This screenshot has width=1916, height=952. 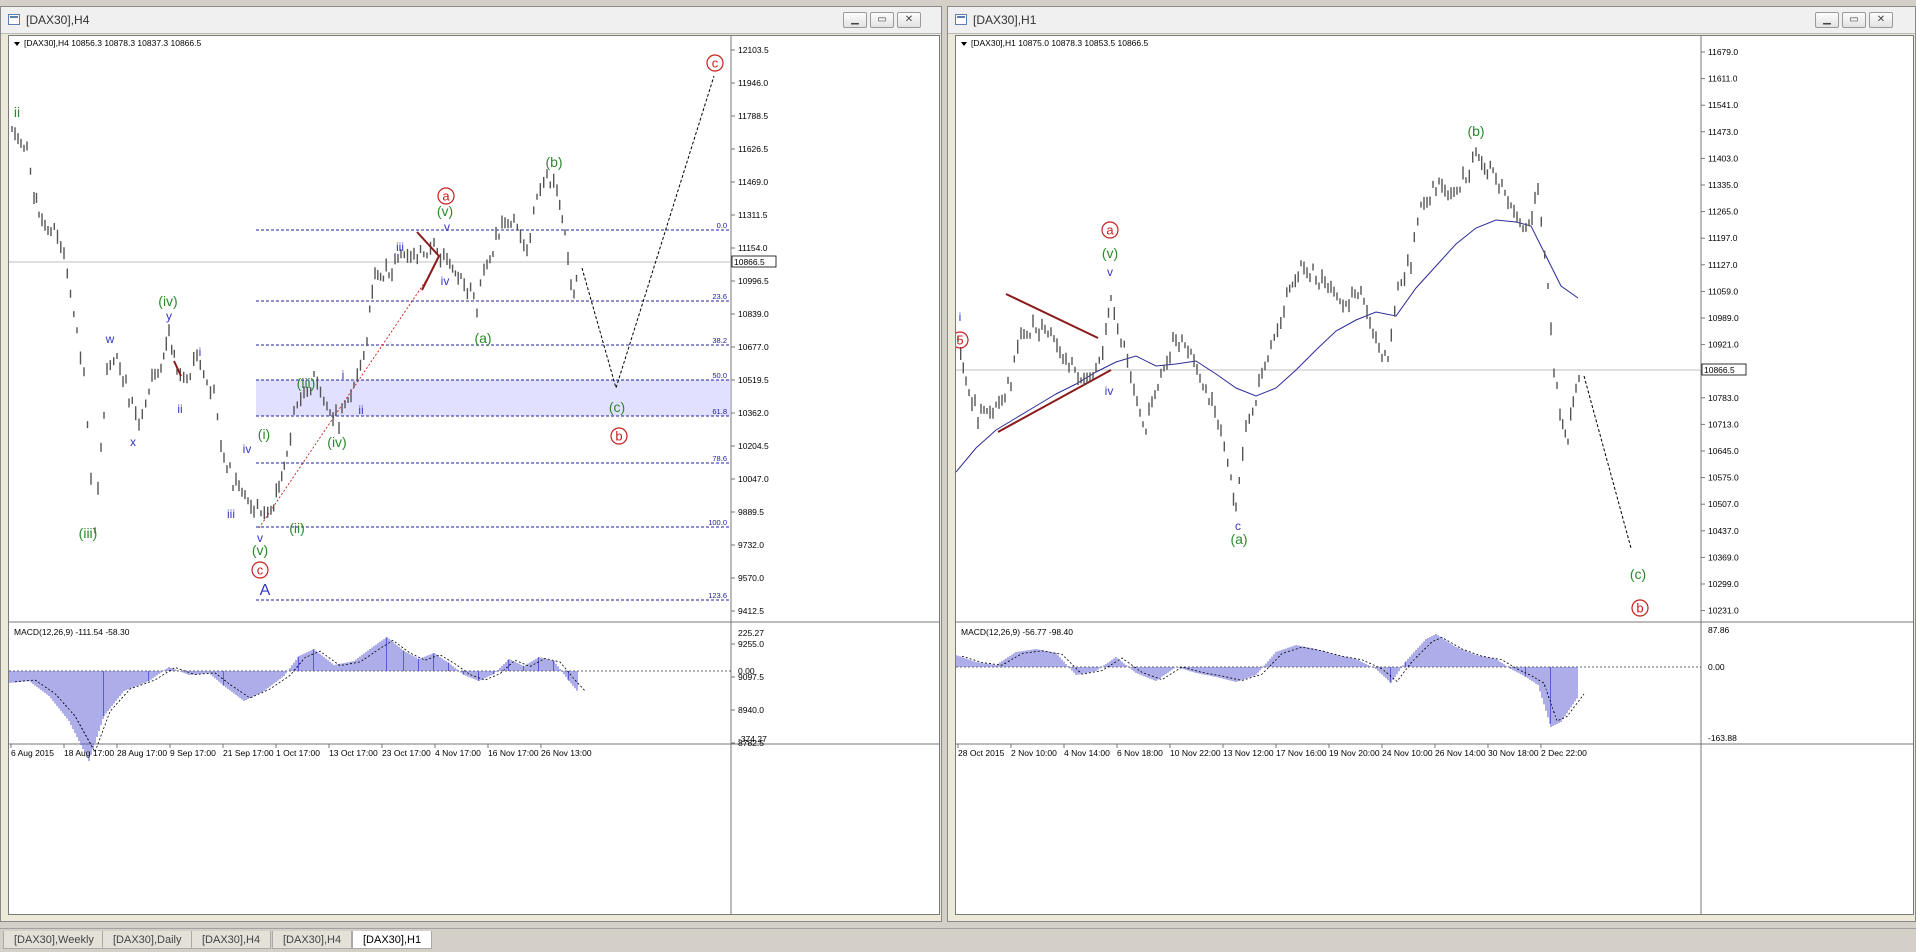 I want to click on wave-label: (i), so click(x=264, y=434).